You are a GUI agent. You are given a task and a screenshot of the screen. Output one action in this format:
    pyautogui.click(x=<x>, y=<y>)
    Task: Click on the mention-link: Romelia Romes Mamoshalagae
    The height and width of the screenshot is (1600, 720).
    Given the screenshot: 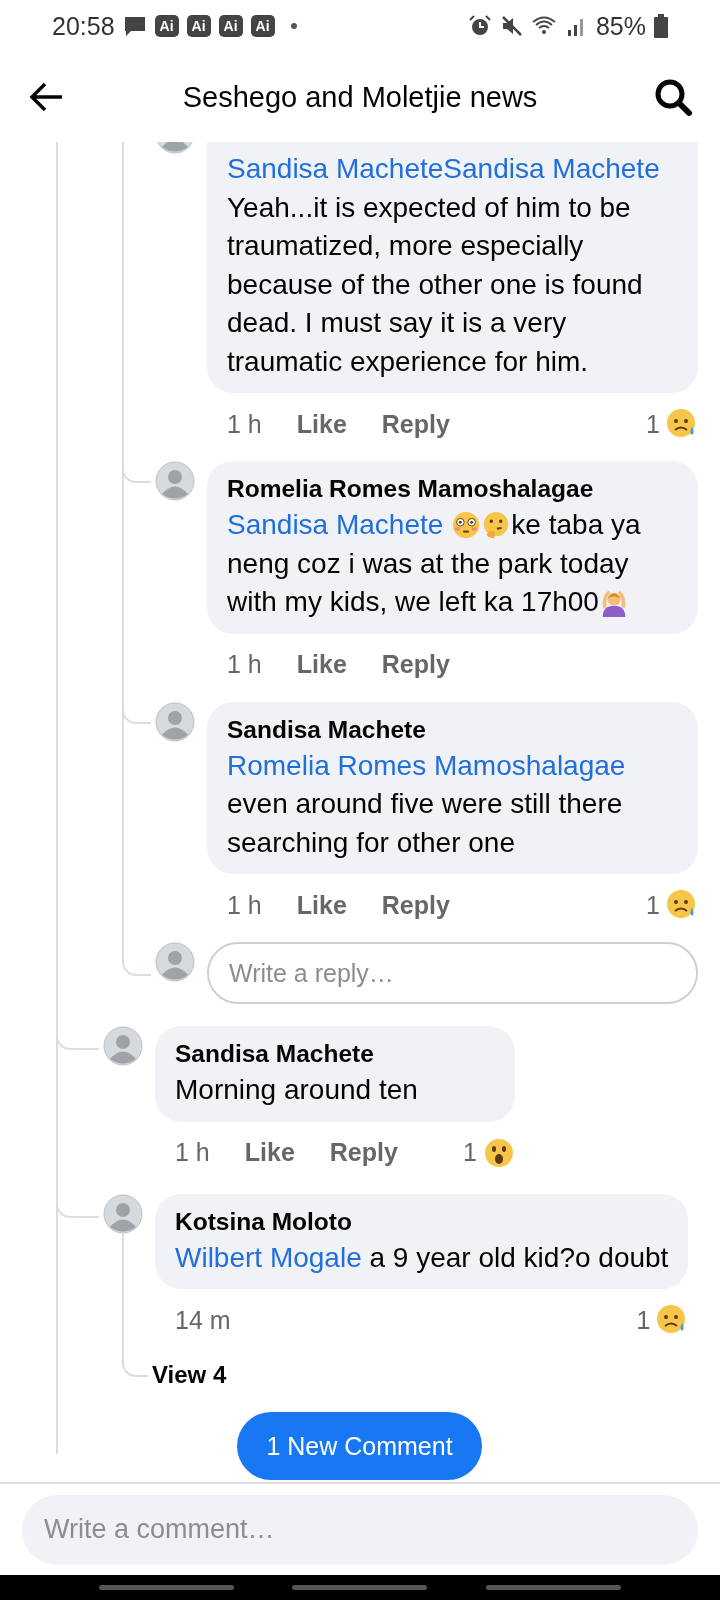 What is the action you would take?
    pyautogui.click(x=426, y=765)
    